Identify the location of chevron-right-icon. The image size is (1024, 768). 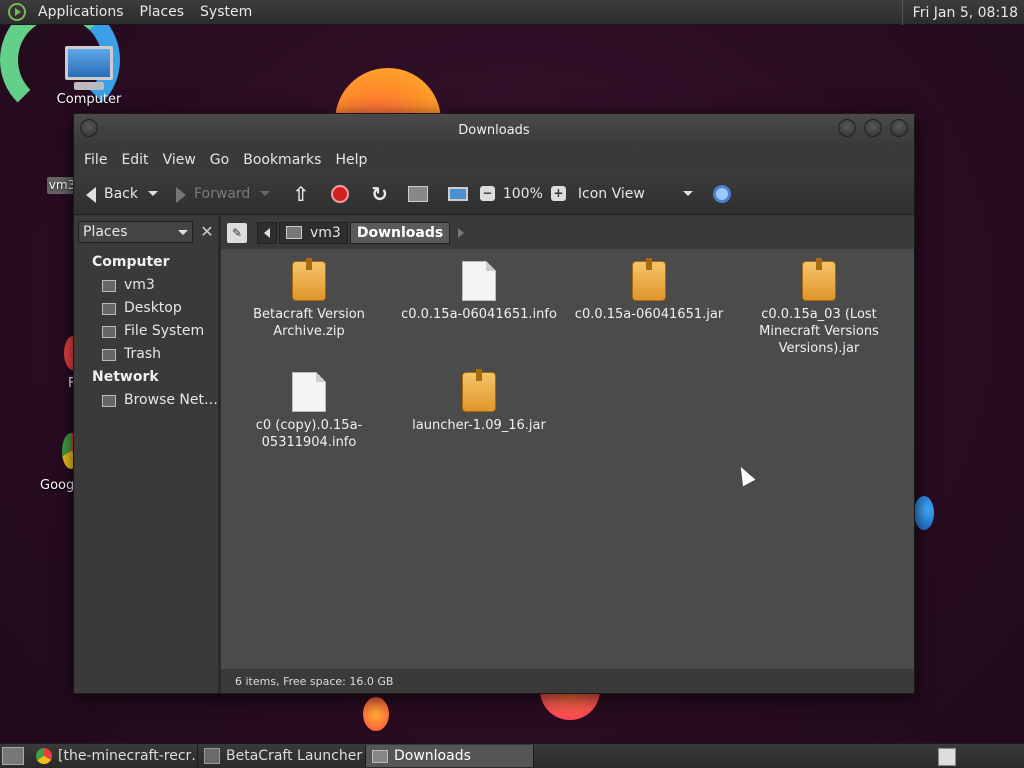
(461, 232).